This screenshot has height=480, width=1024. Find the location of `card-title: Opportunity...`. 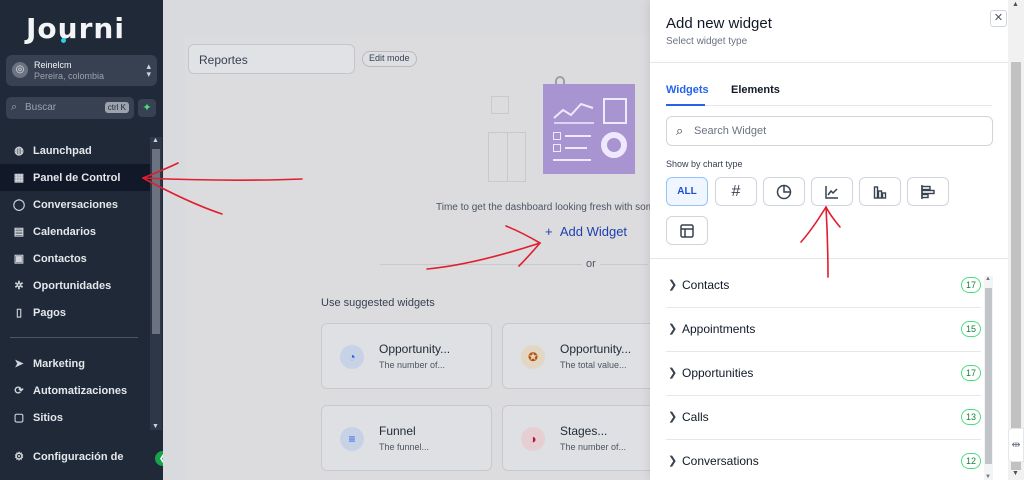

card-title: Opportunity... is located at coordinates (415, 349).